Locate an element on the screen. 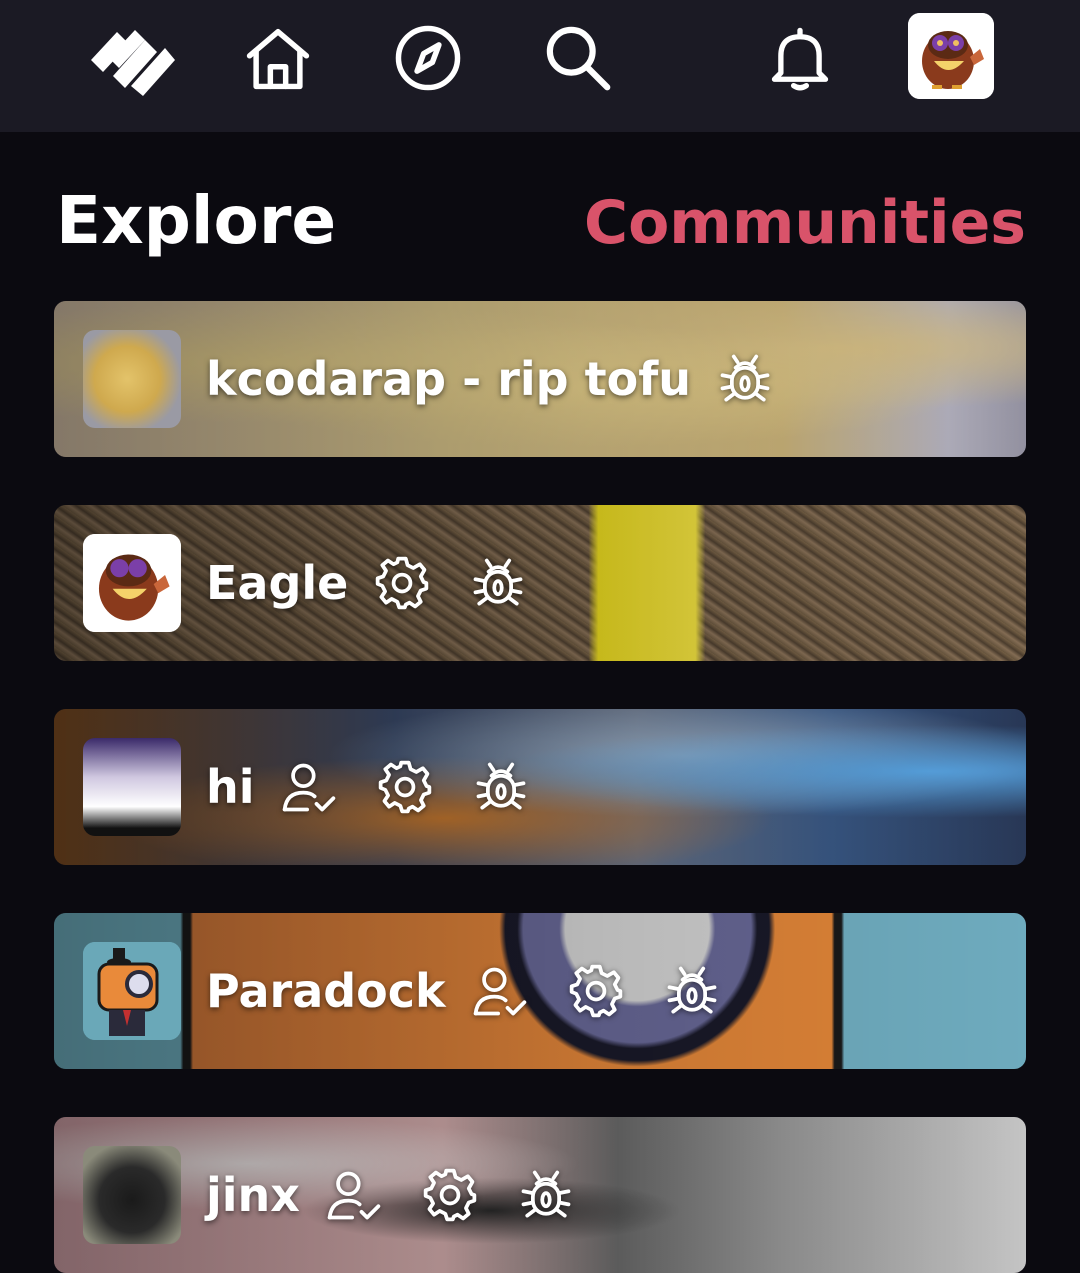 The height and width of the screenshot is (1273, 1080). communities-link: Communities is located at coordinates (805, 223).